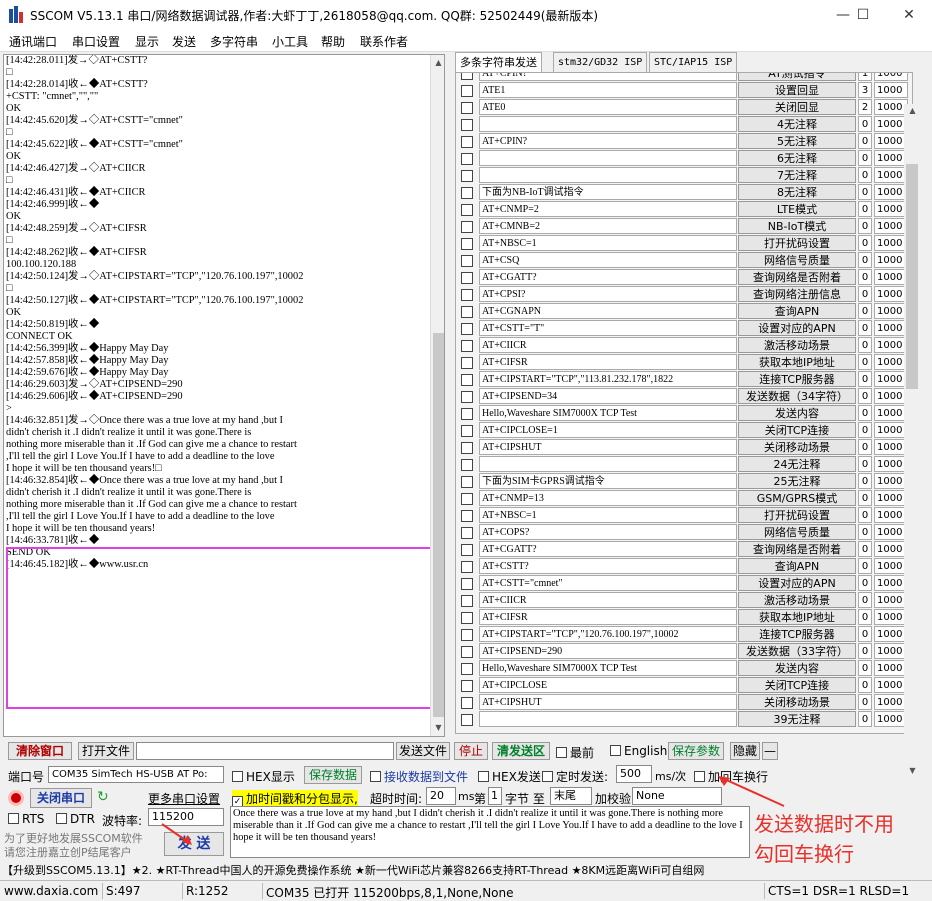 This screenshot has width=932, height=901. Describe the element at coordinates (797, 141) in the screenshot. I see `command-send-button: 5无注释` at that location.